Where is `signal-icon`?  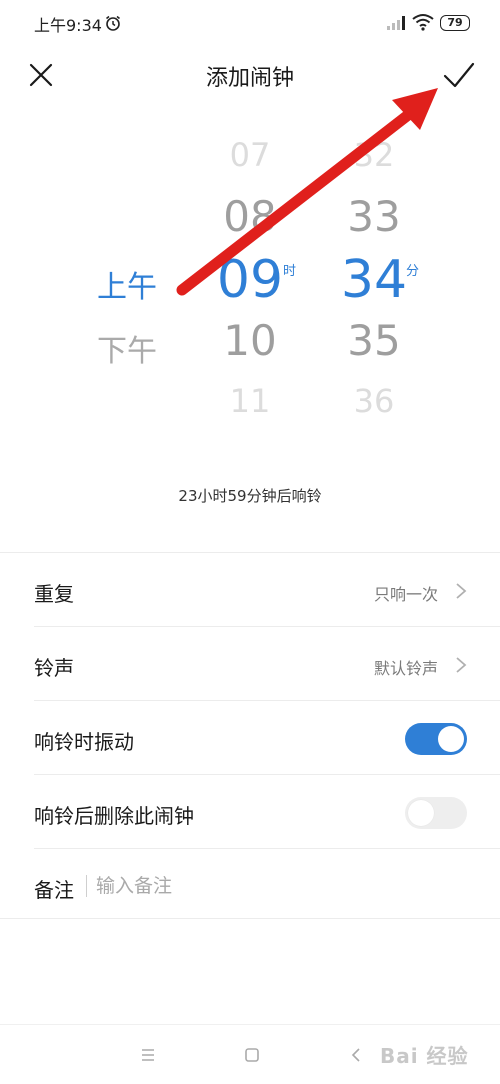 signal-icon is located at coordinates (396, 23).